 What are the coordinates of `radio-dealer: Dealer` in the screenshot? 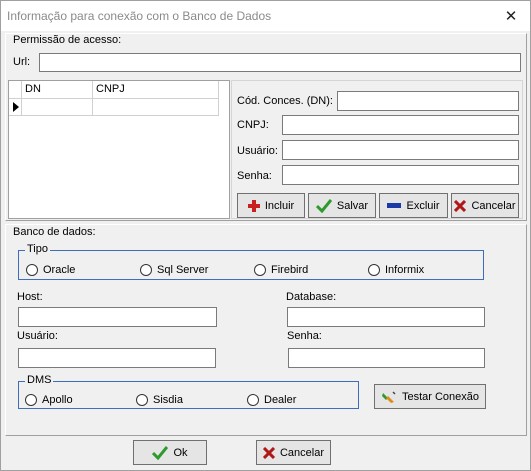 It's located at (271, 400).